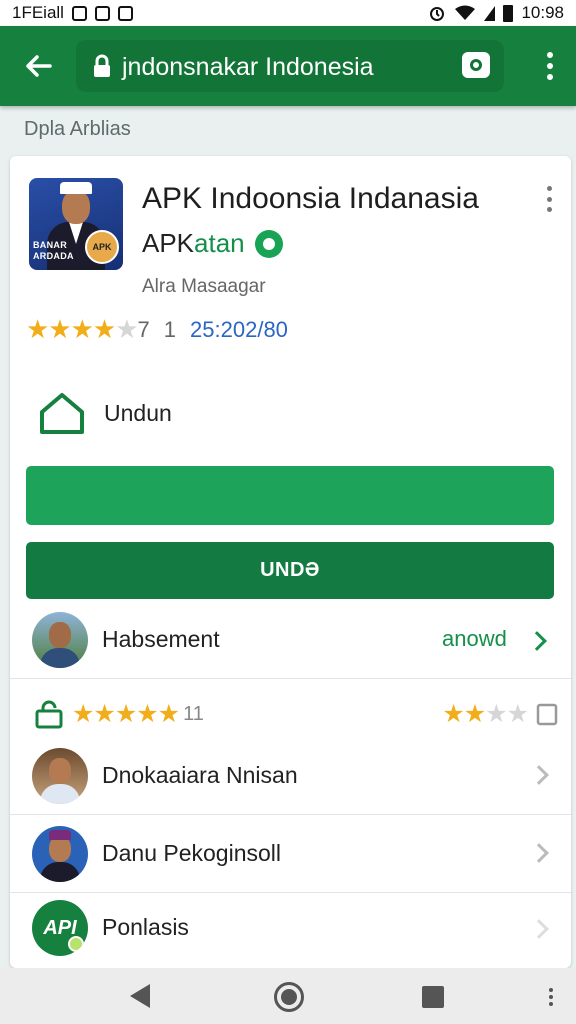 This screenshot has width=576, height=1024. What do you see at coordinates (549, 199) in the screenshot?
I see `card-overflow-menu-icon` at bounding box center [549, 199].